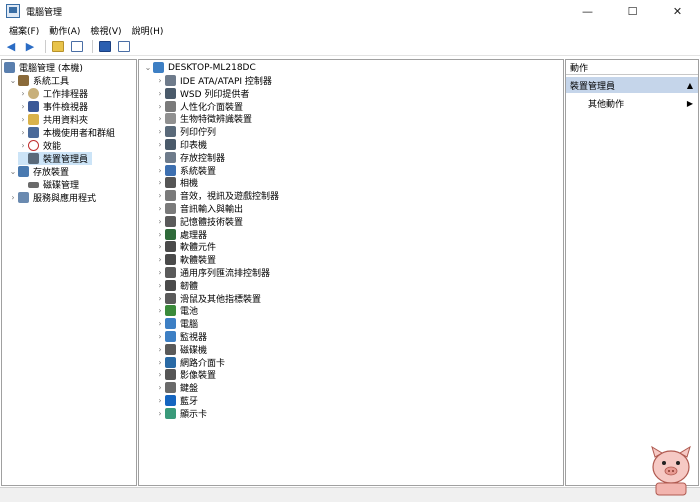 The image size is (700, 502). Describe the element at coordinates (176, 387) in the screenshot. I see `device-category-row: › 鍵盤` at that location.